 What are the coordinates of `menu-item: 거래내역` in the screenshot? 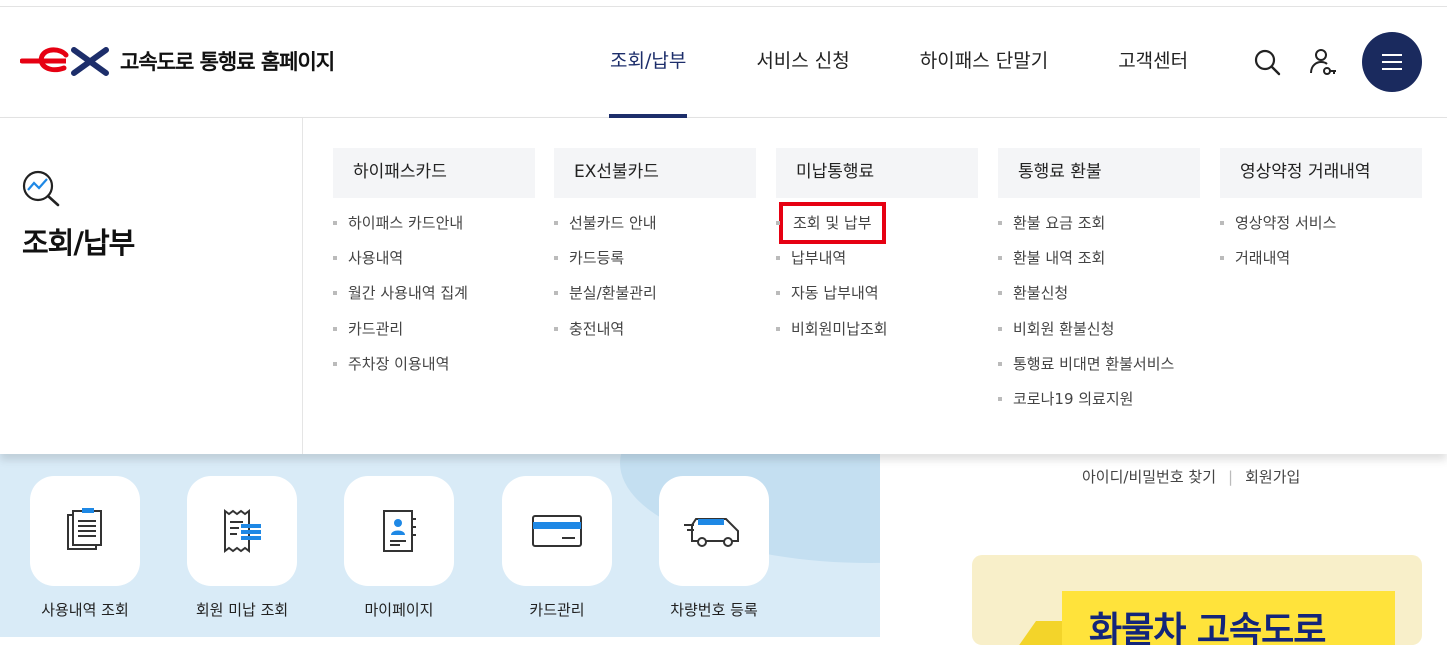 It's located at (1321, 264).